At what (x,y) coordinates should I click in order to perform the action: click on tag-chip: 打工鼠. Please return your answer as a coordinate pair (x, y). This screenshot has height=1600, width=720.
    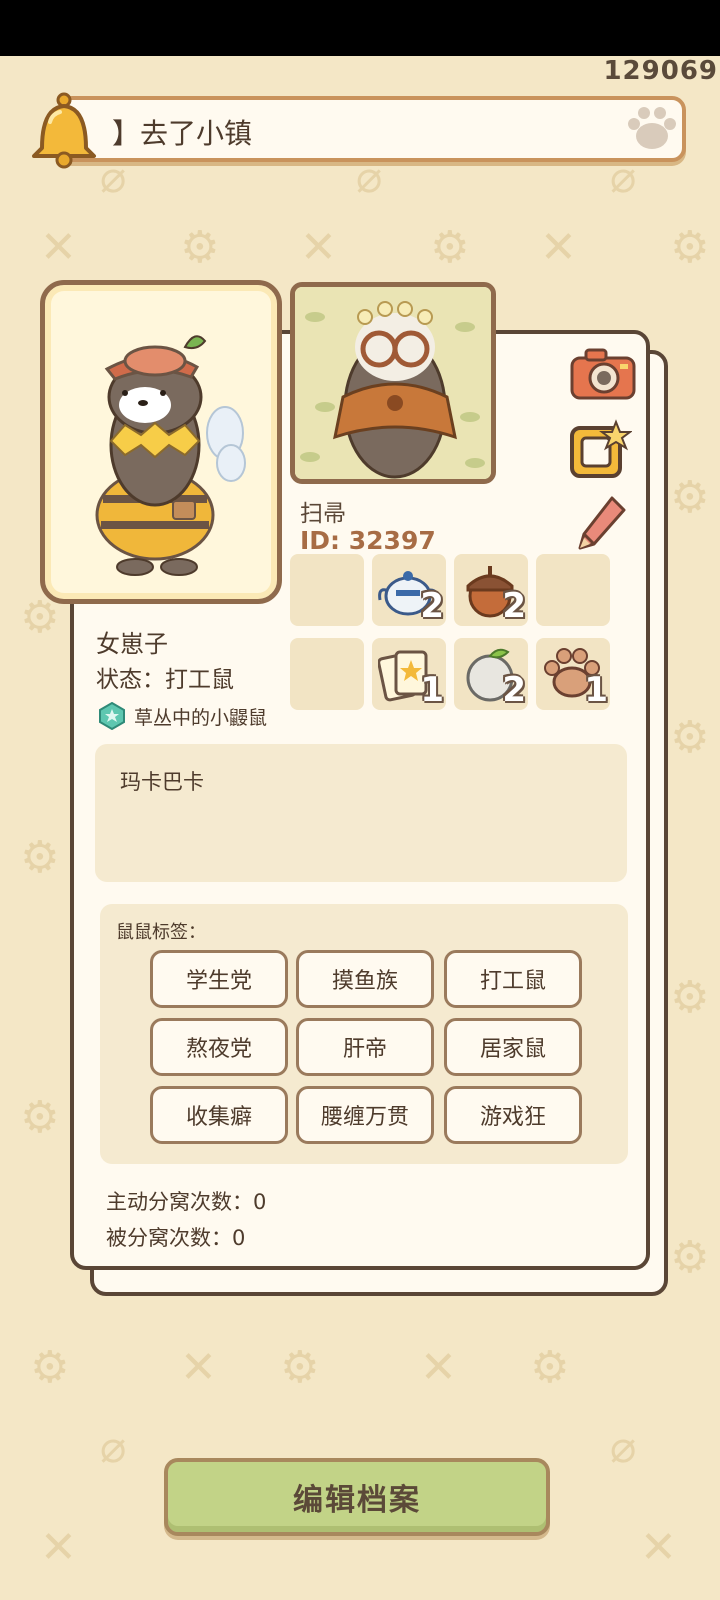
    Looking at the image, I should click on (513, 979).